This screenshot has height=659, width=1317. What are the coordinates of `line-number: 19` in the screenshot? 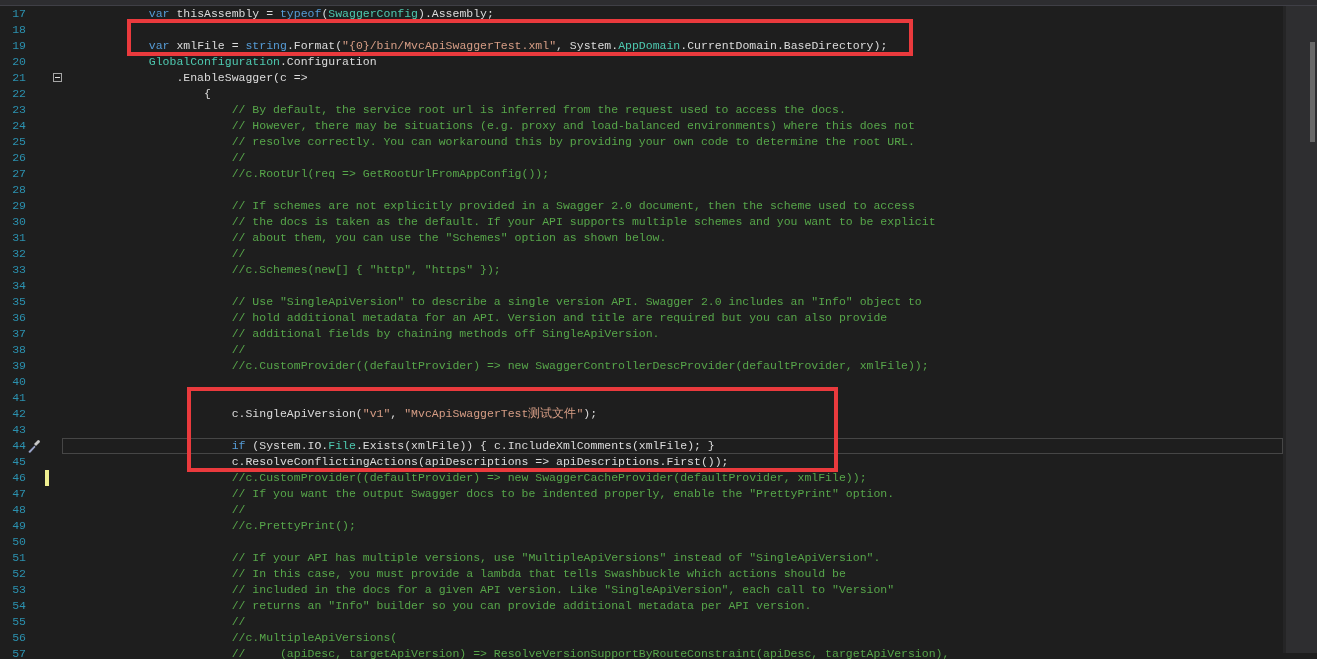 It's located at (18, 46).